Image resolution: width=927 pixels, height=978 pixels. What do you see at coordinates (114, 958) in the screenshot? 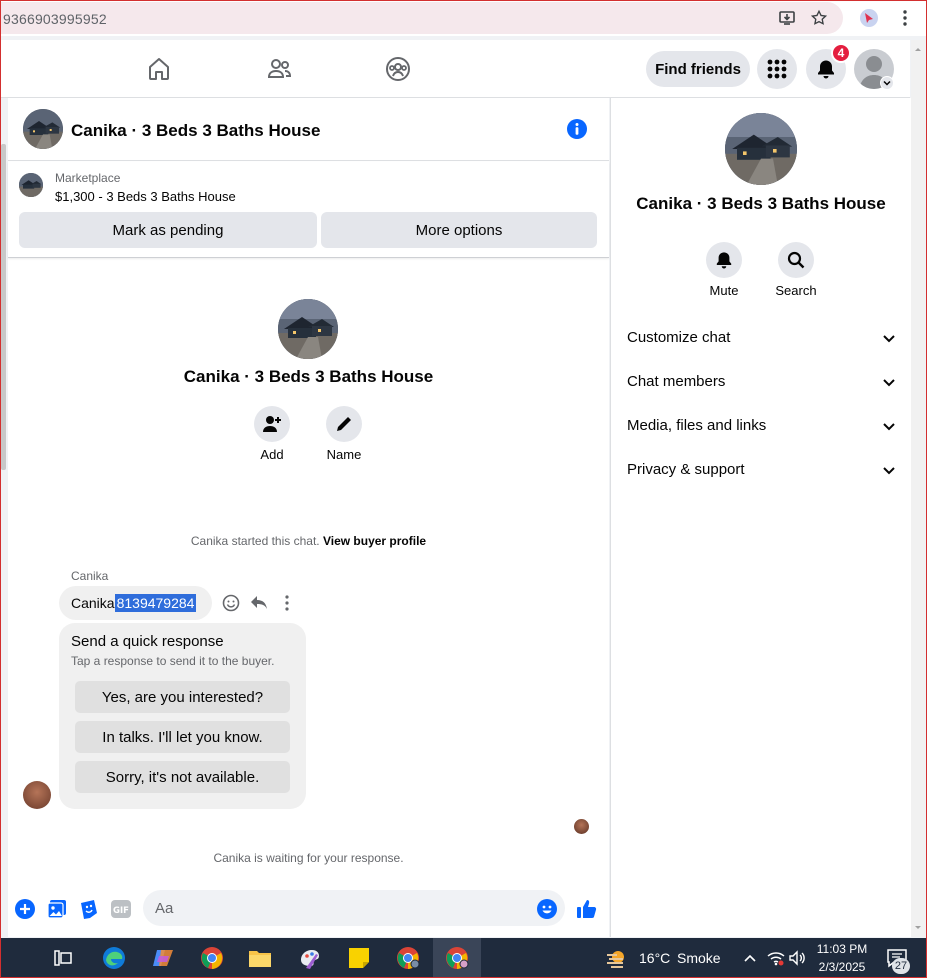
I see `edge-browser-icon` at bounding box center [114, 958].